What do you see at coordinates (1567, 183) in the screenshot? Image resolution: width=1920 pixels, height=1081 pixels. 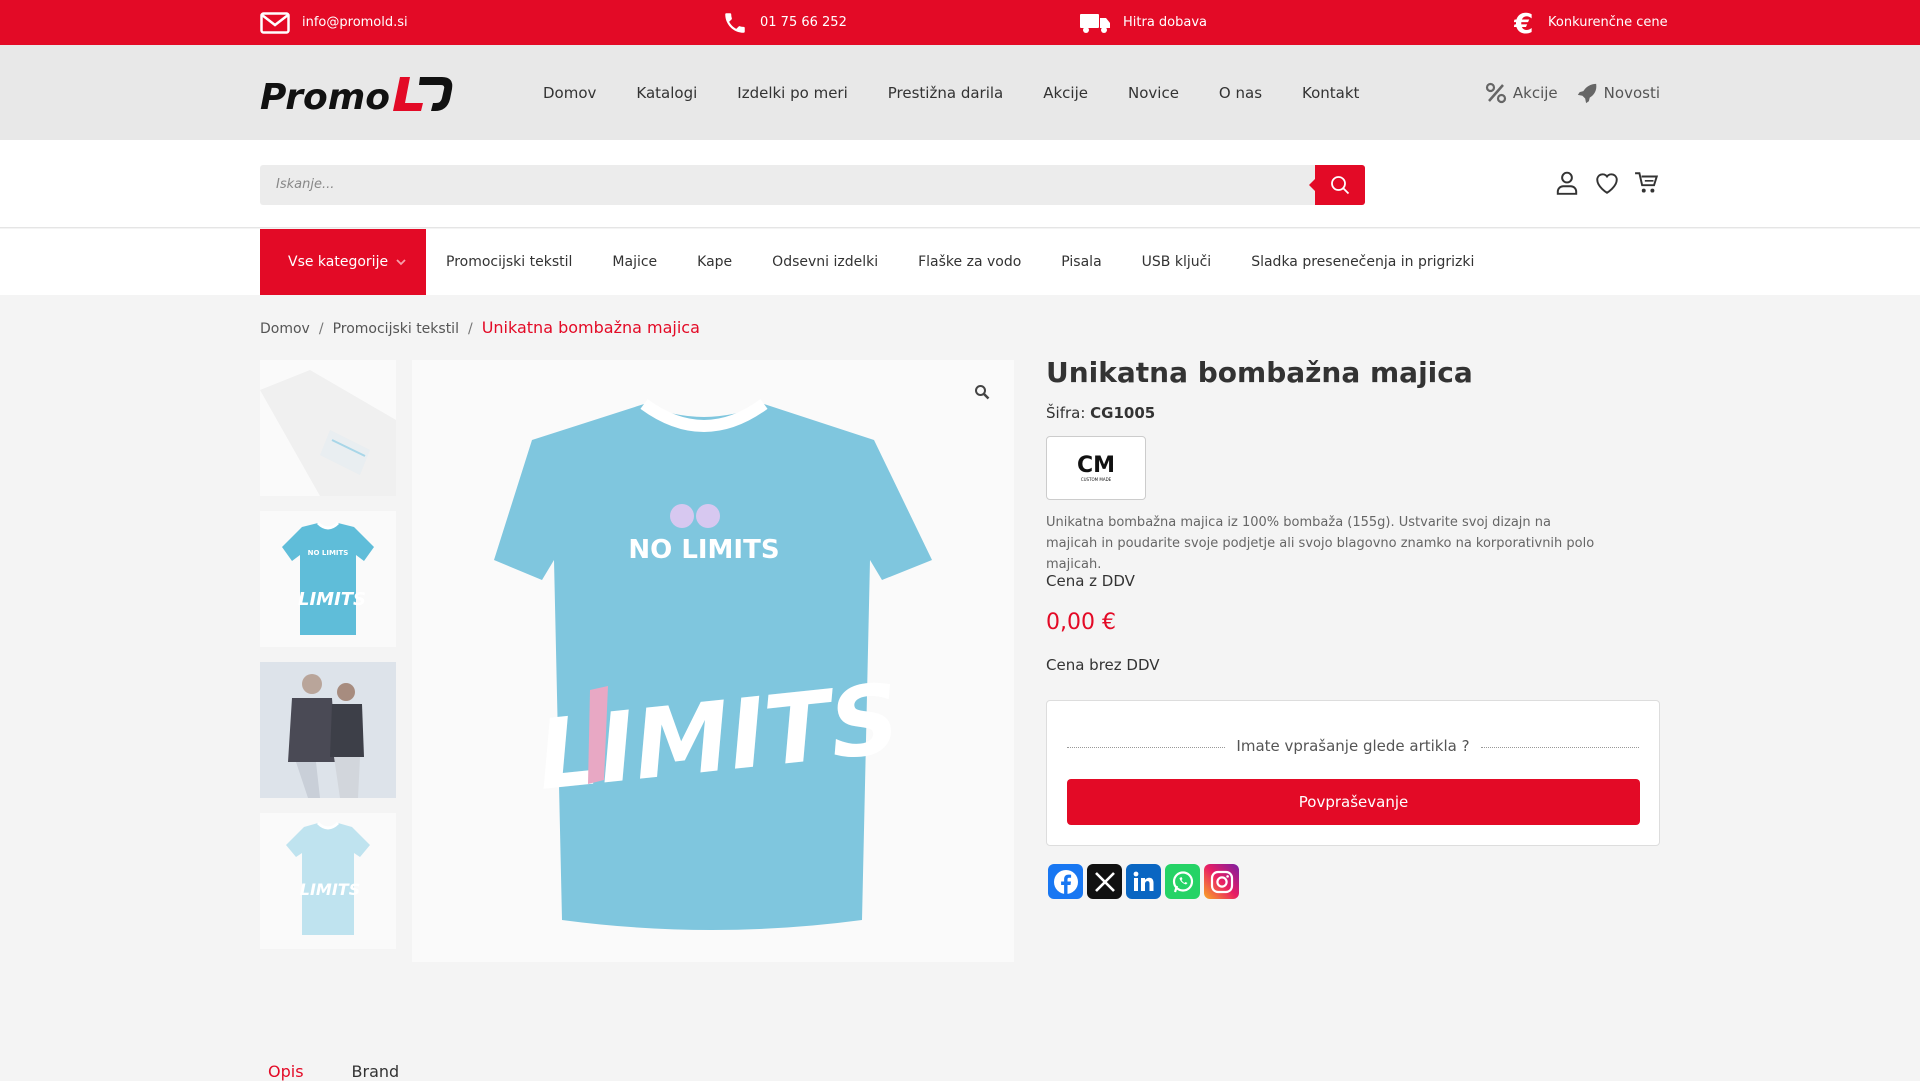 I see `user-icon` at bounding box center [1567, 183].